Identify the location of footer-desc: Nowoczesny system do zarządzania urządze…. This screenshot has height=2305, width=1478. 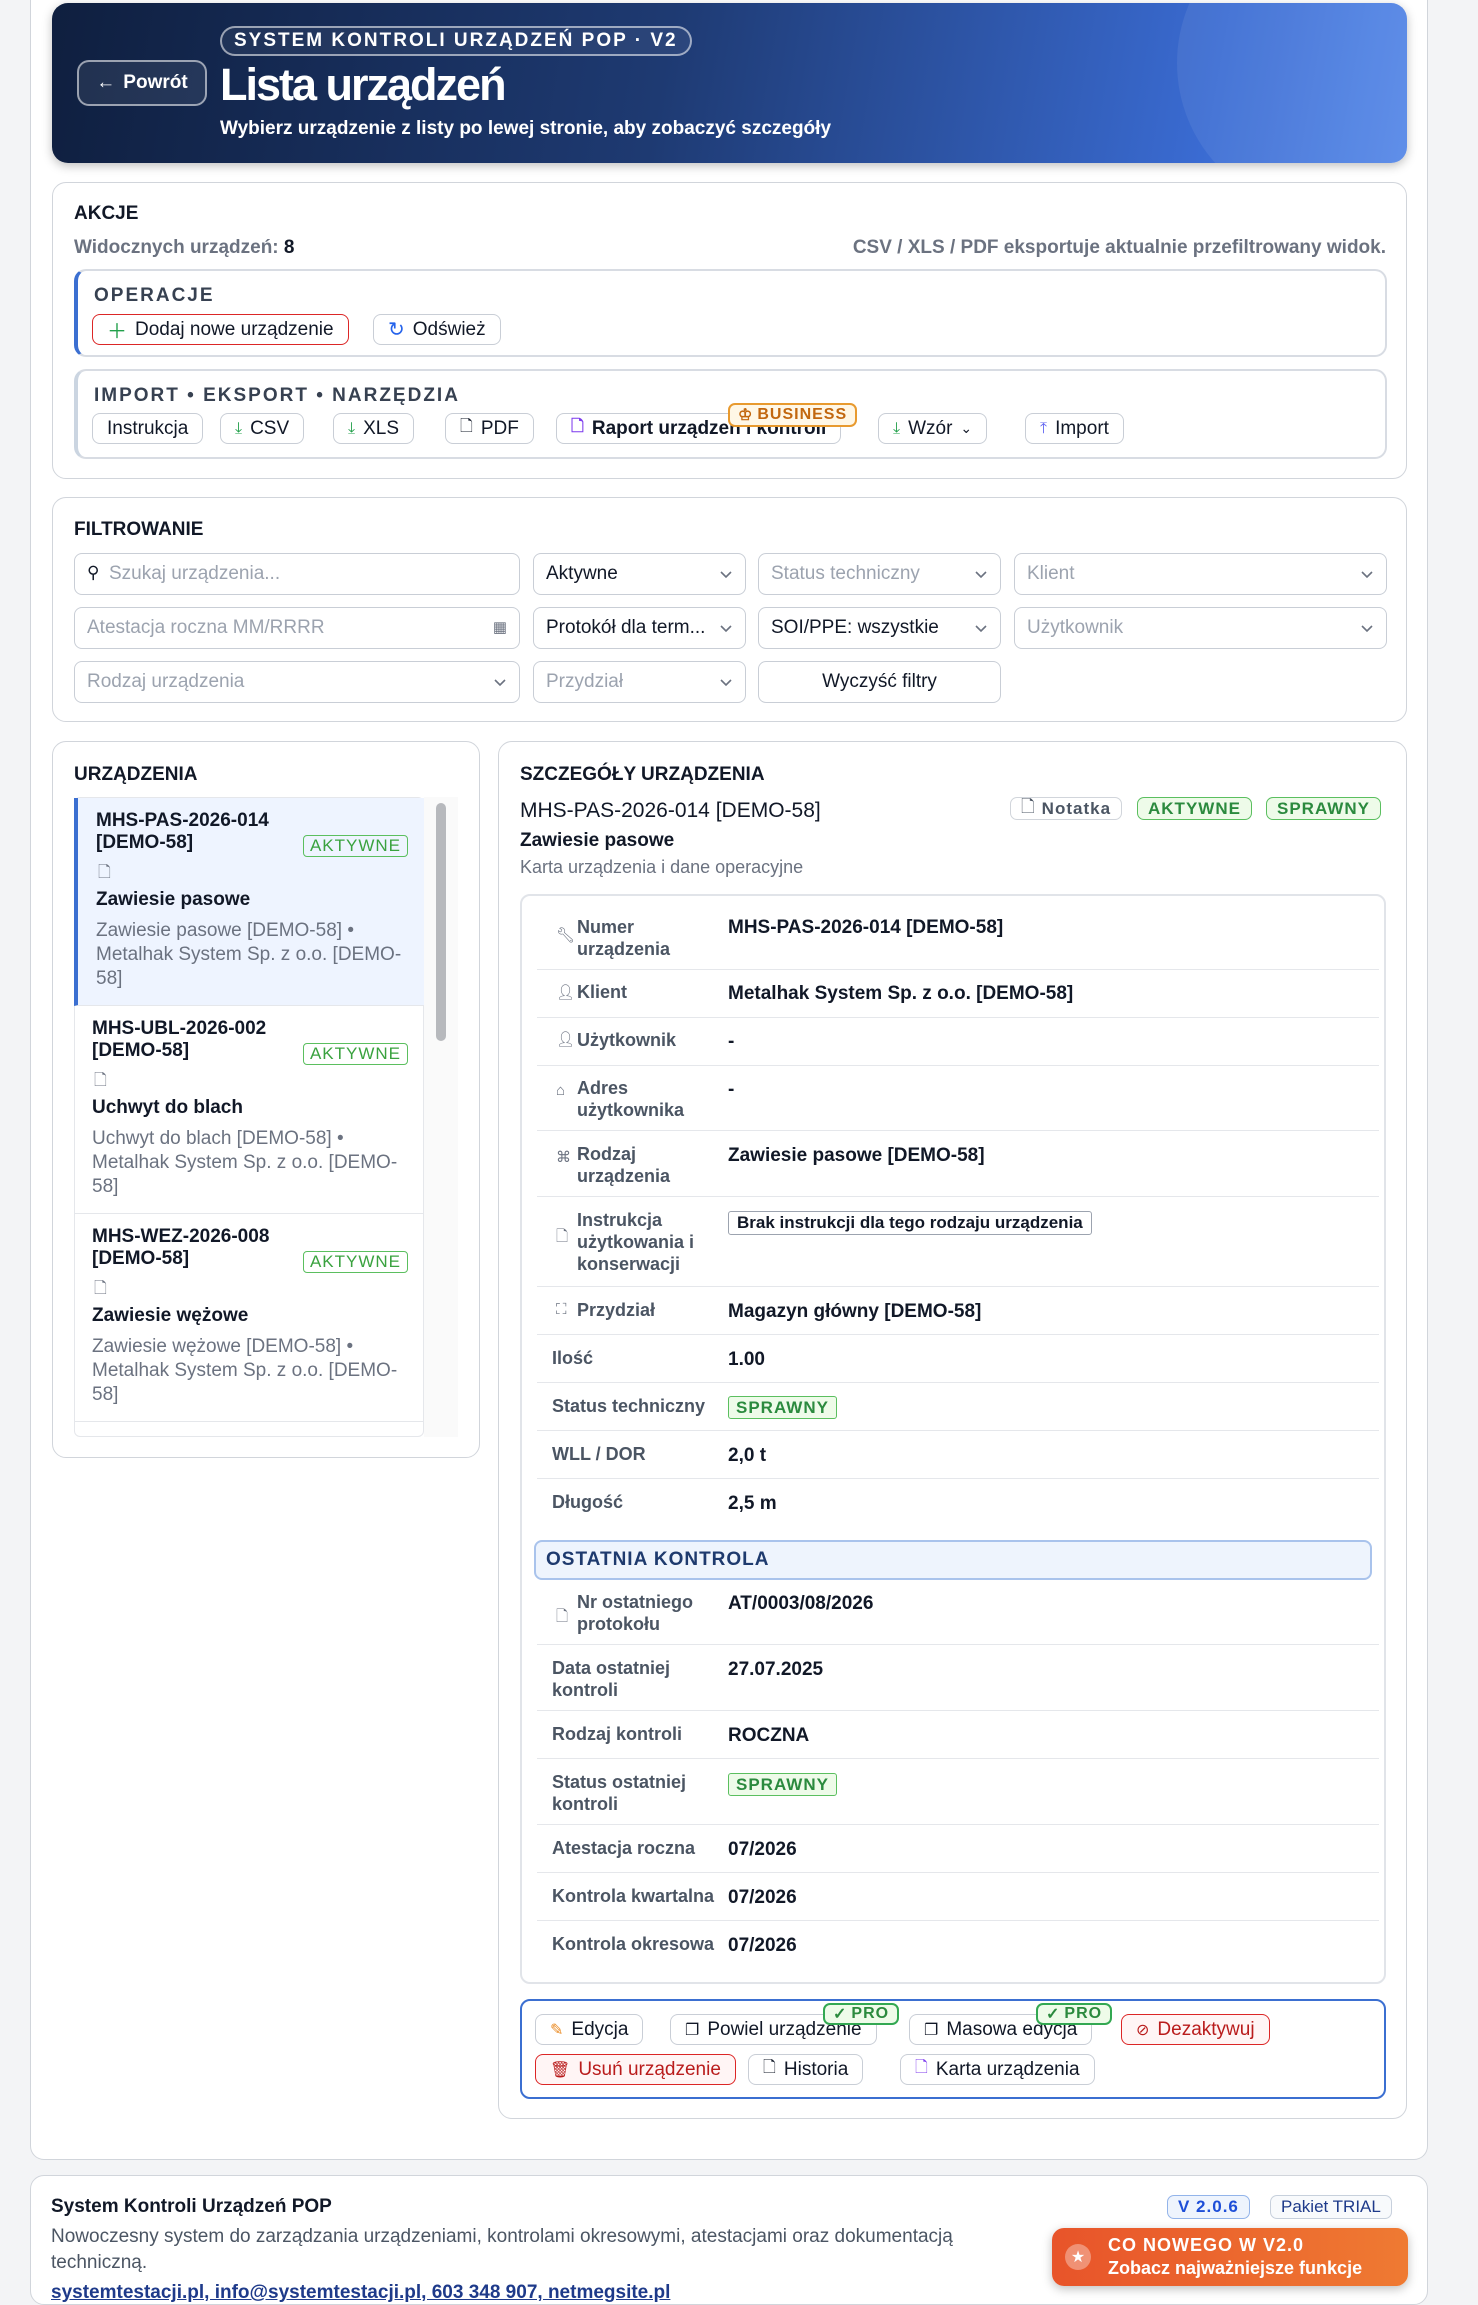
(502, 2249).